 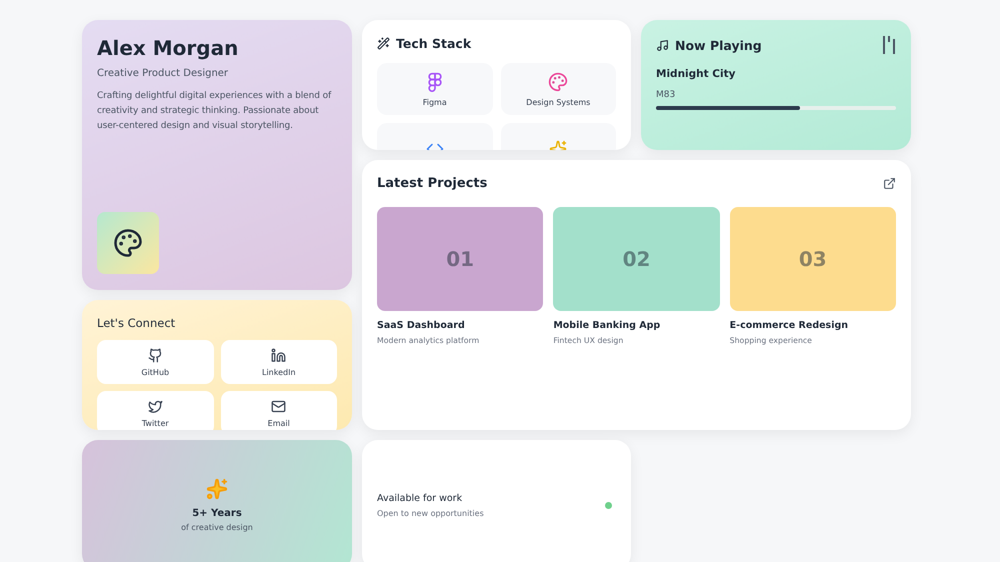 I want to click on tech-label: Figma, so click(x=434, y=102).